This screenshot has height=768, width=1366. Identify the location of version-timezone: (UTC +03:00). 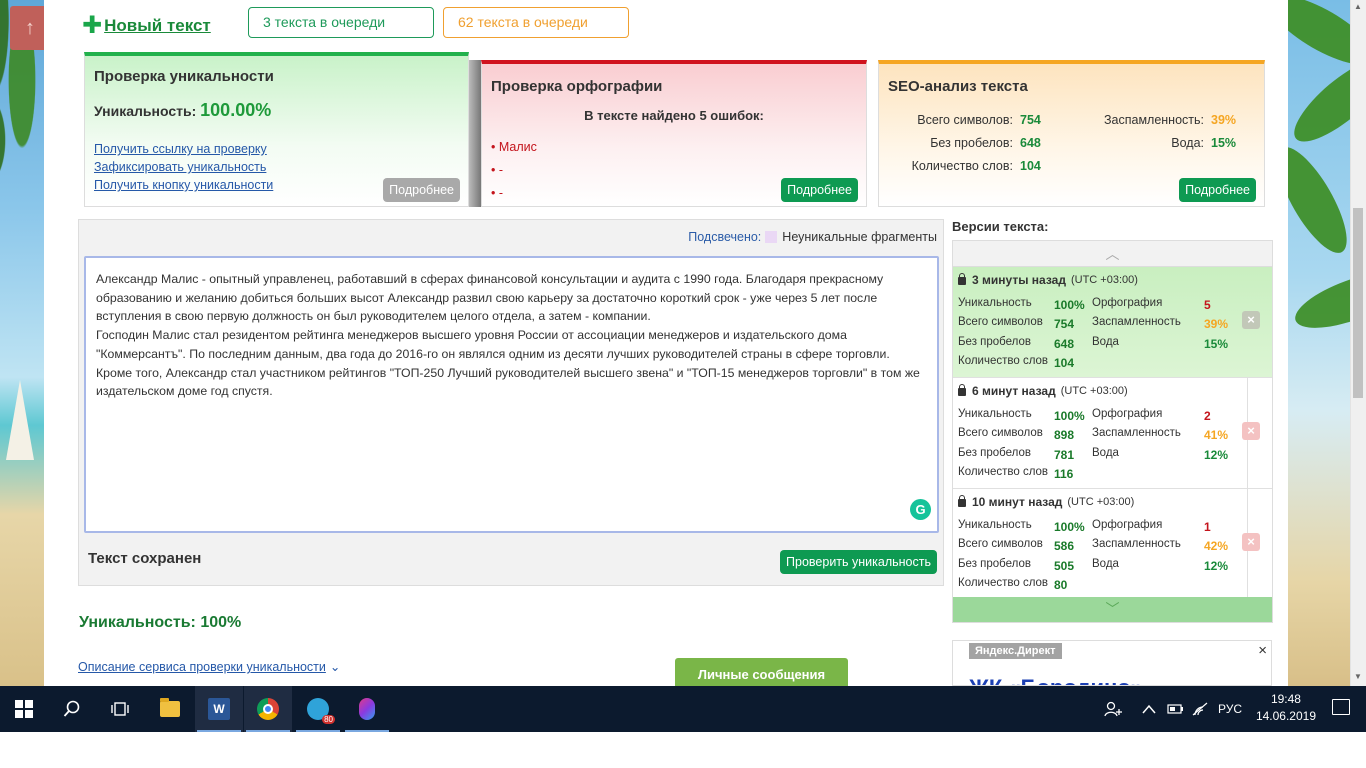
(1101, 502).